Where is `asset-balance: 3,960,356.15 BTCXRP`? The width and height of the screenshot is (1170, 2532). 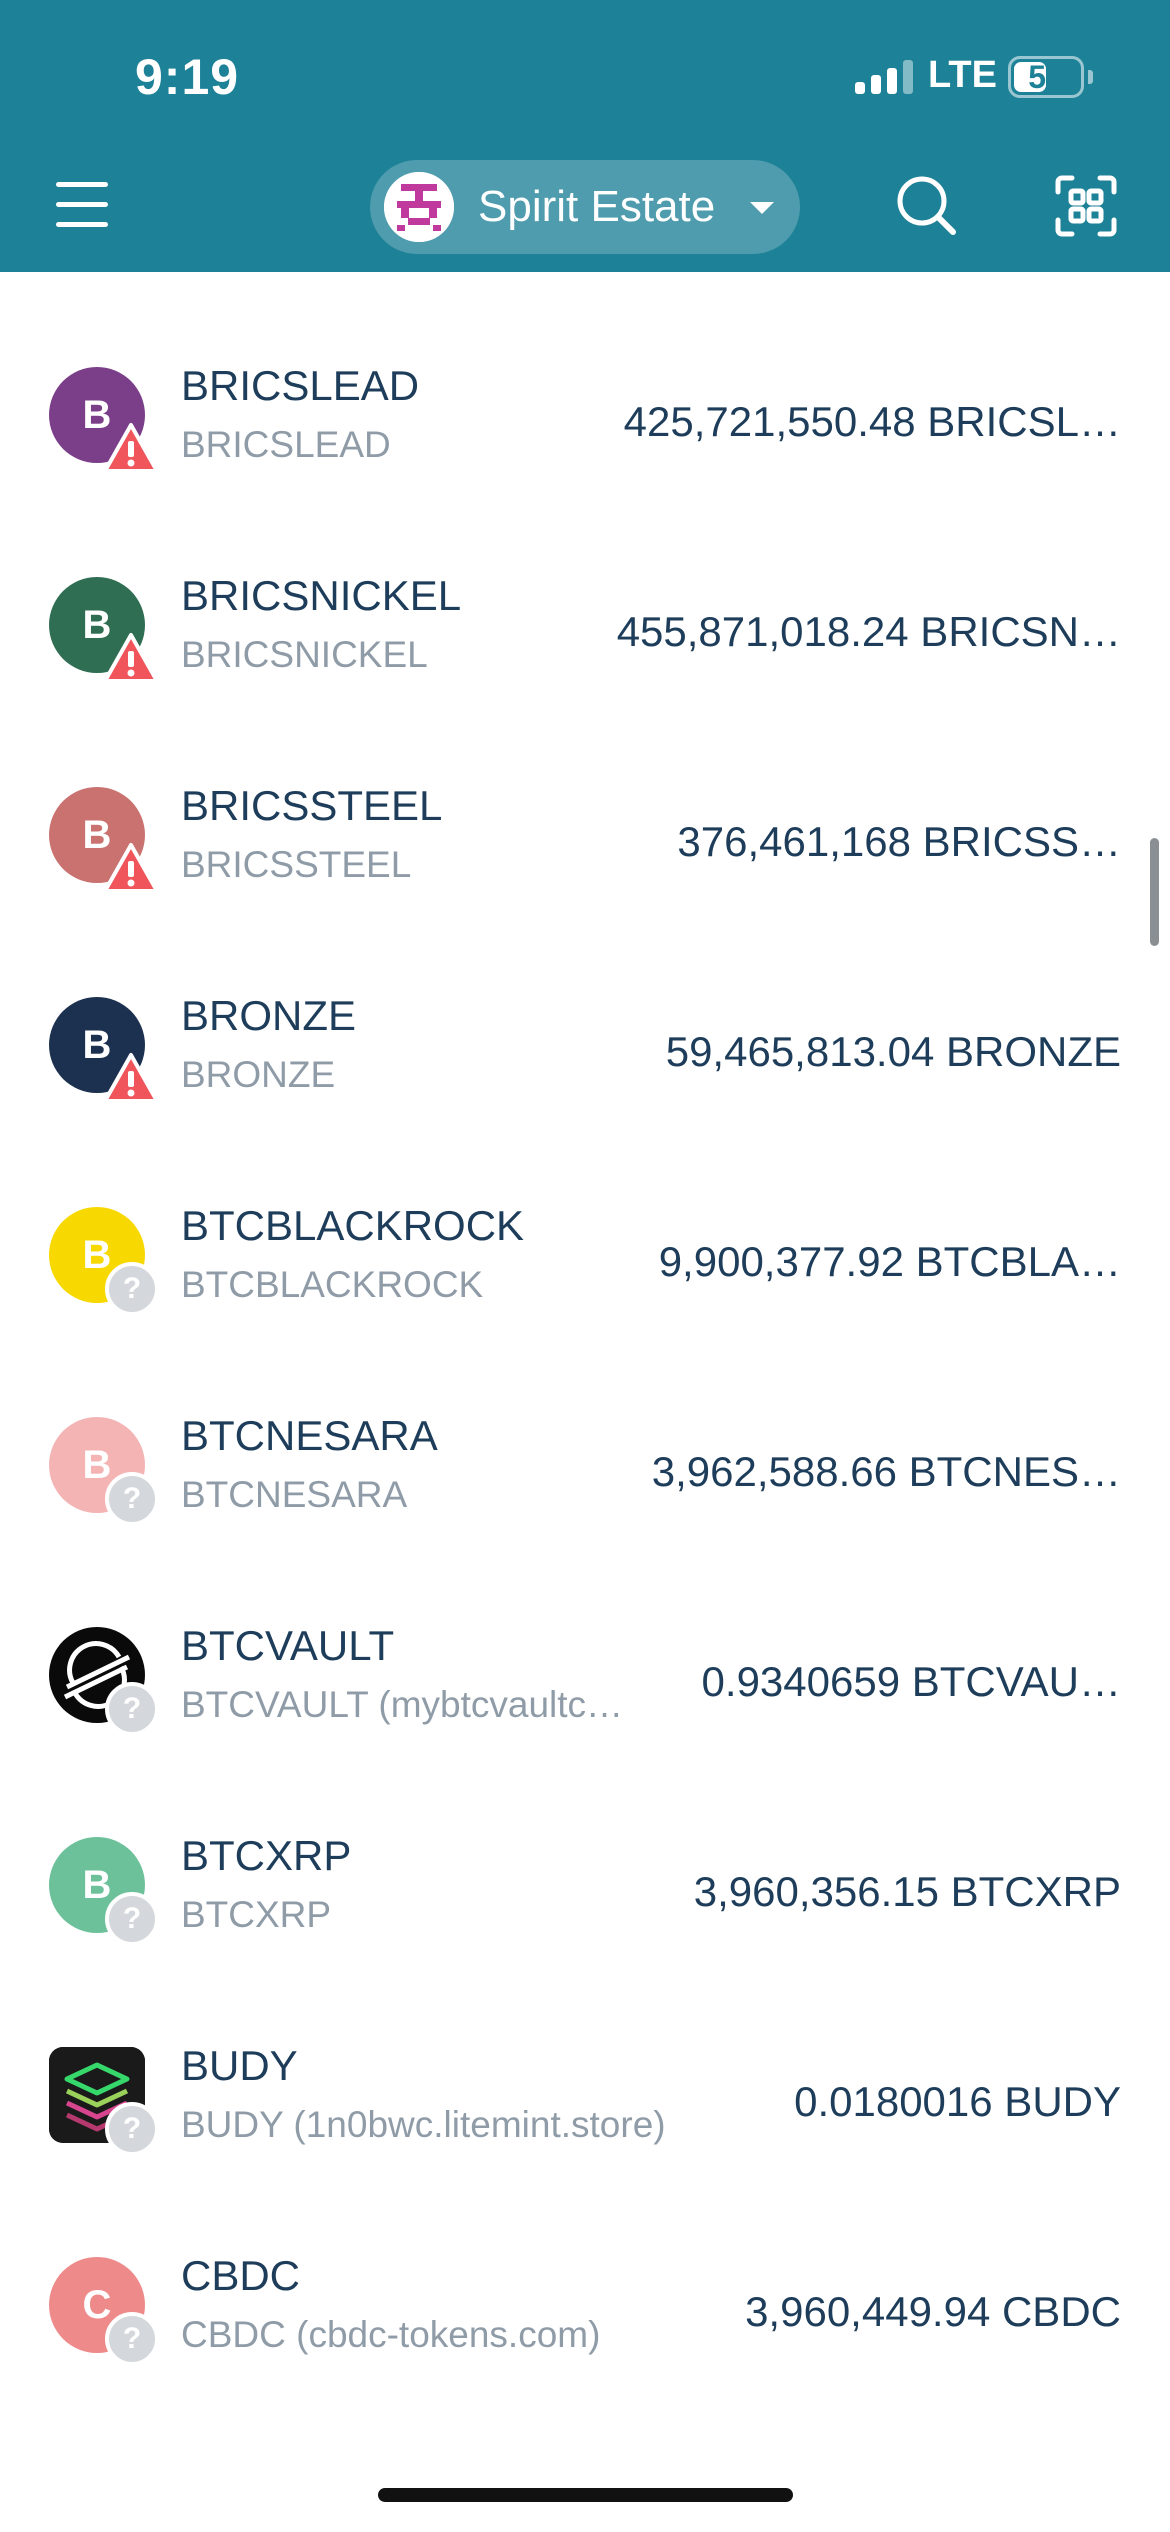
asset-balance: 3,960,356.15 BTCXRP is located at coordinates (907, 1891).